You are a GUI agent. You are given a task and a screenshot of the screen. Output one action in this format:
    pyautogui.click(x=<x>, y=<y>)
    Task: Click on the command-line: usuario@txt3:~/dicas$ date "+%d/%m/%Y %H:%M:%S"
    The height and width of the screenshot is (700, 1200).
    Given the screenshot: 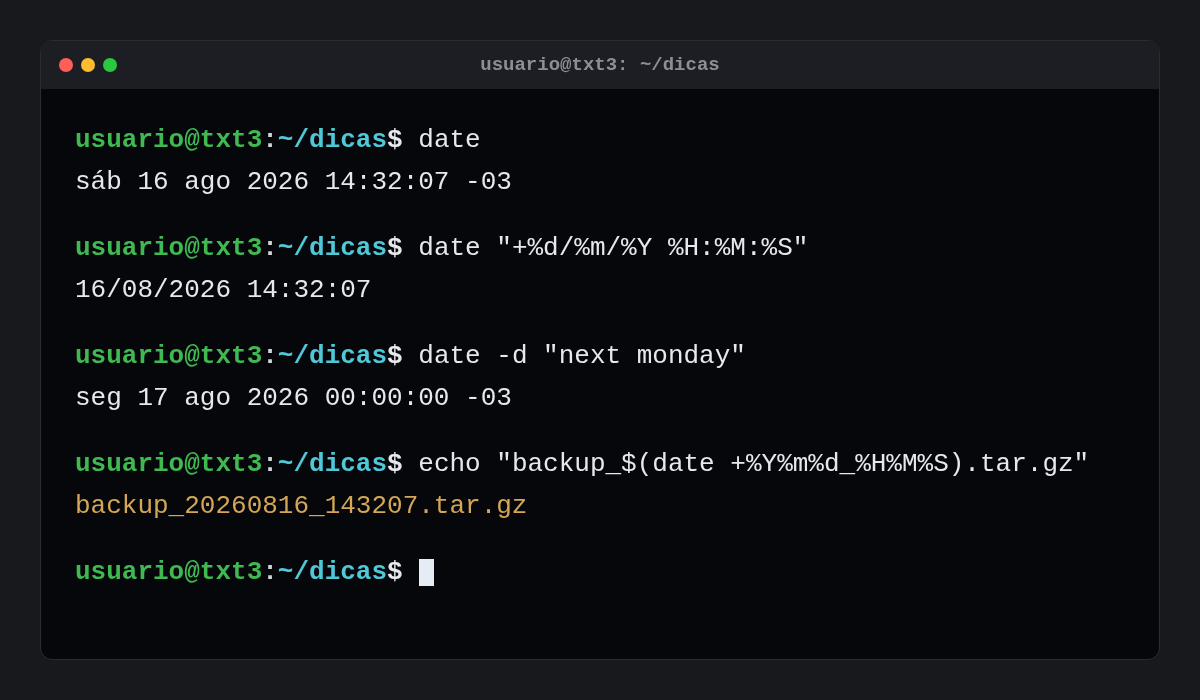 What is the action you would take?
    pyautogui.click(x=442, y=248)
    